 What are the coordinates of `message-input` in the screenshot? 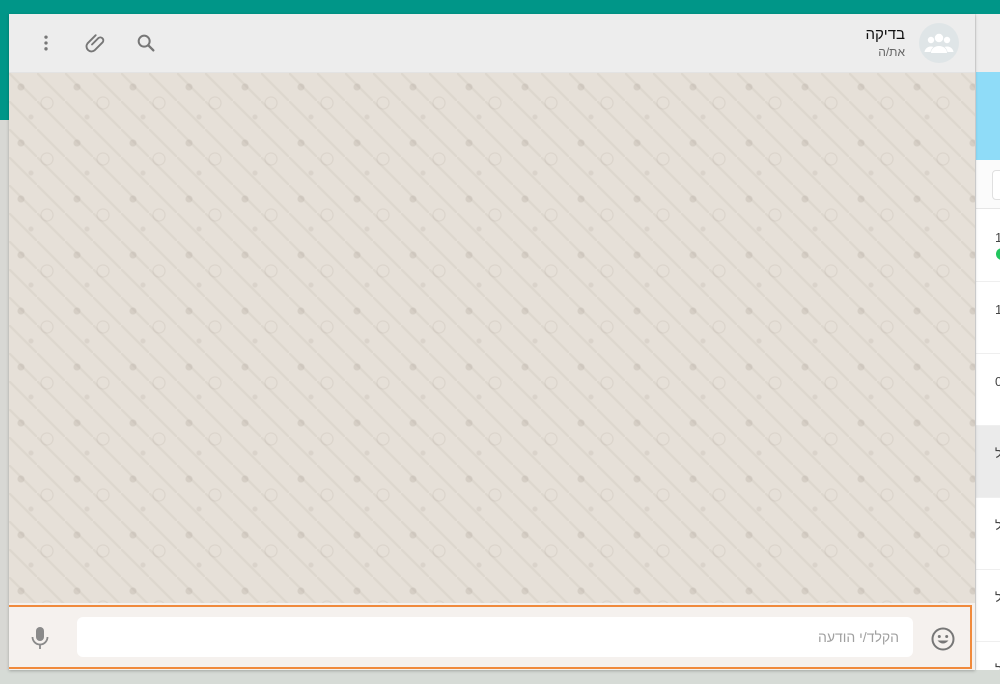 It's located at (495, 637).